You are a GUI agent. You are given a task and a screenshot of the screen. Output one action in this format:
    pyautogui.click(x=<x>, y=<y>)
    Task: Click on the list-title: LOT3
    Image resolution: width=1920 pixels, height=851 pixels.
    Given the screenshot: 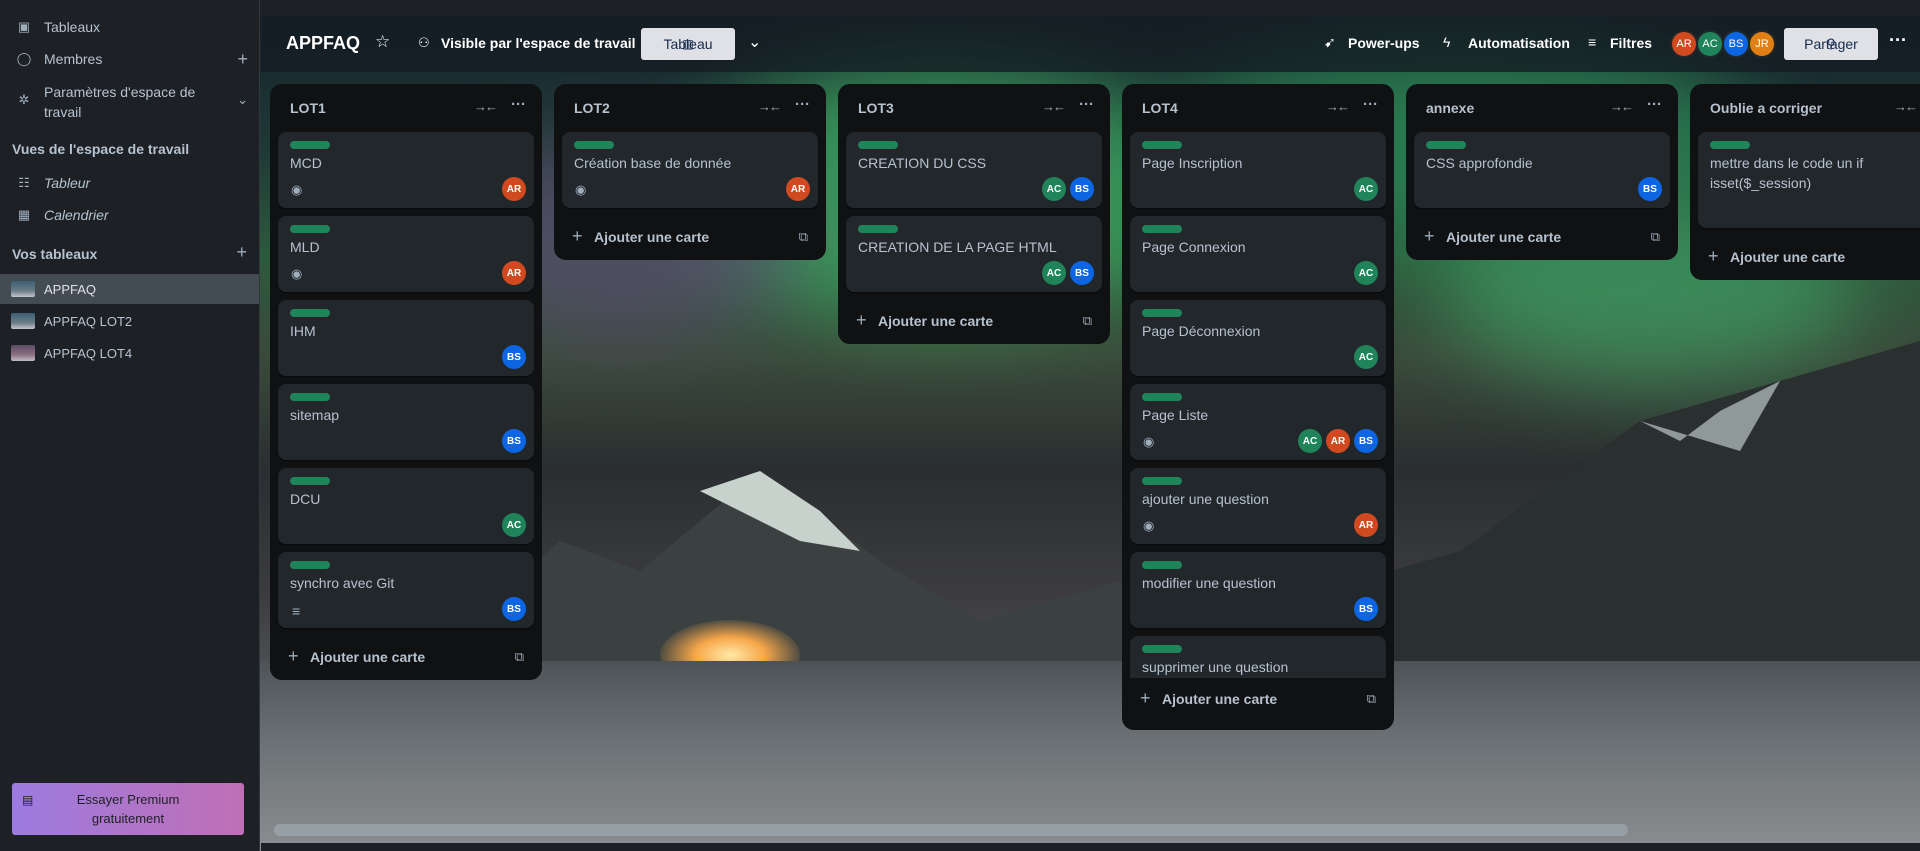 What is the action you would take?
    pyautogui.click(x=876, y=108)
    